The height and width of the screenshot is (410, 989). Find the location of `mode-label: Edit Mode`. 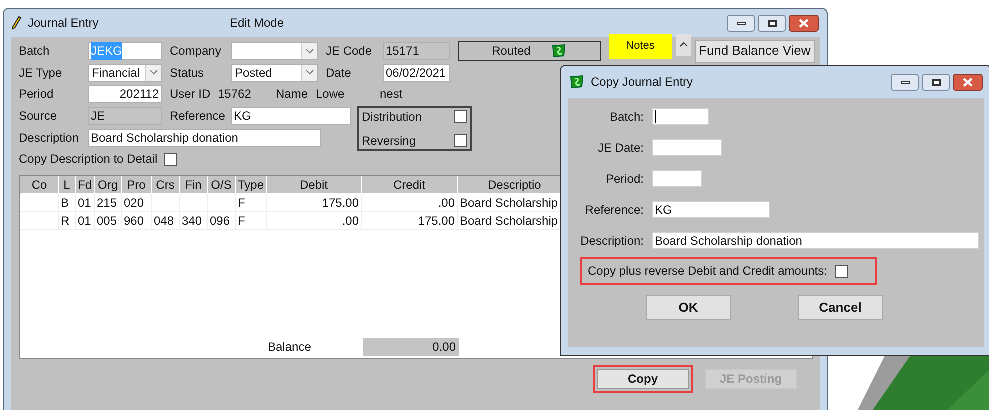

mode-label: Edit Mode is located at coordinates (257, 23).